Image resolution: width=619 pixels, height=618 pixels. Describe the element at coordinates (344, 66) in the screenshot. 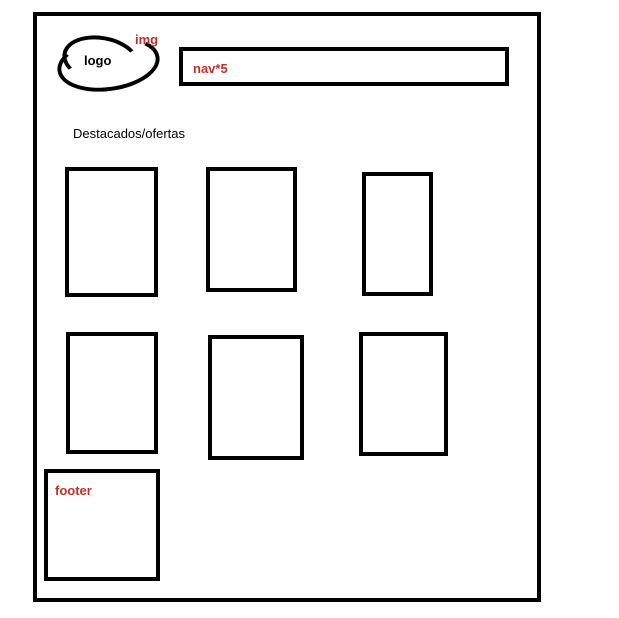

I see `nav-bar` at that location.